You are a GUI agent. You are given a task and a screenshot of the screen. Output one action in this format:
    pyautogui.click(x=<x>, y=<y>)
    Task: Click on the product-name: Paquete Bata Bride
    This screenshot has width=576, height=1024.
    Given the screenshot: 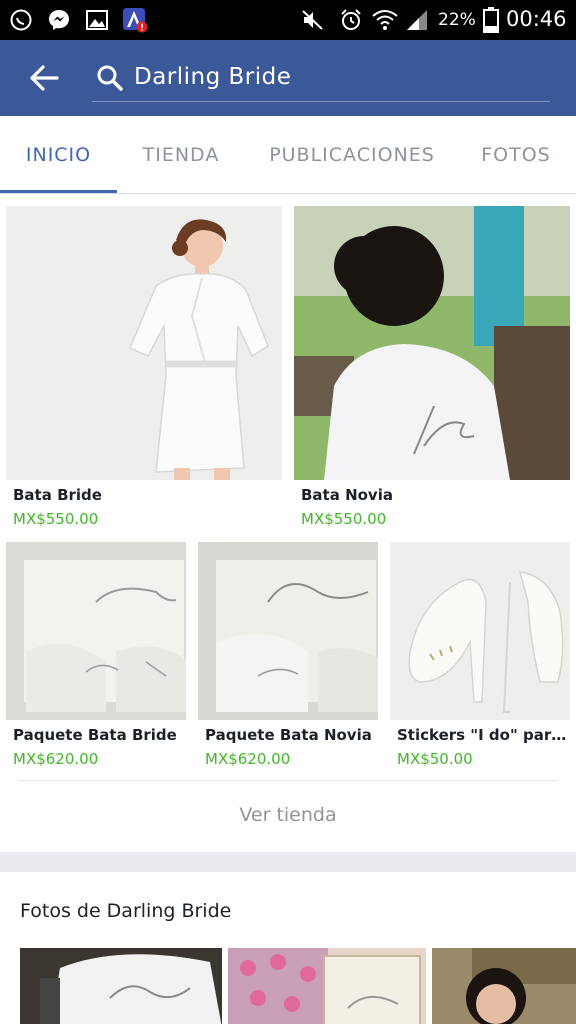 What is the action you would take?
    pyautogui.click(x=95, y=735)
    